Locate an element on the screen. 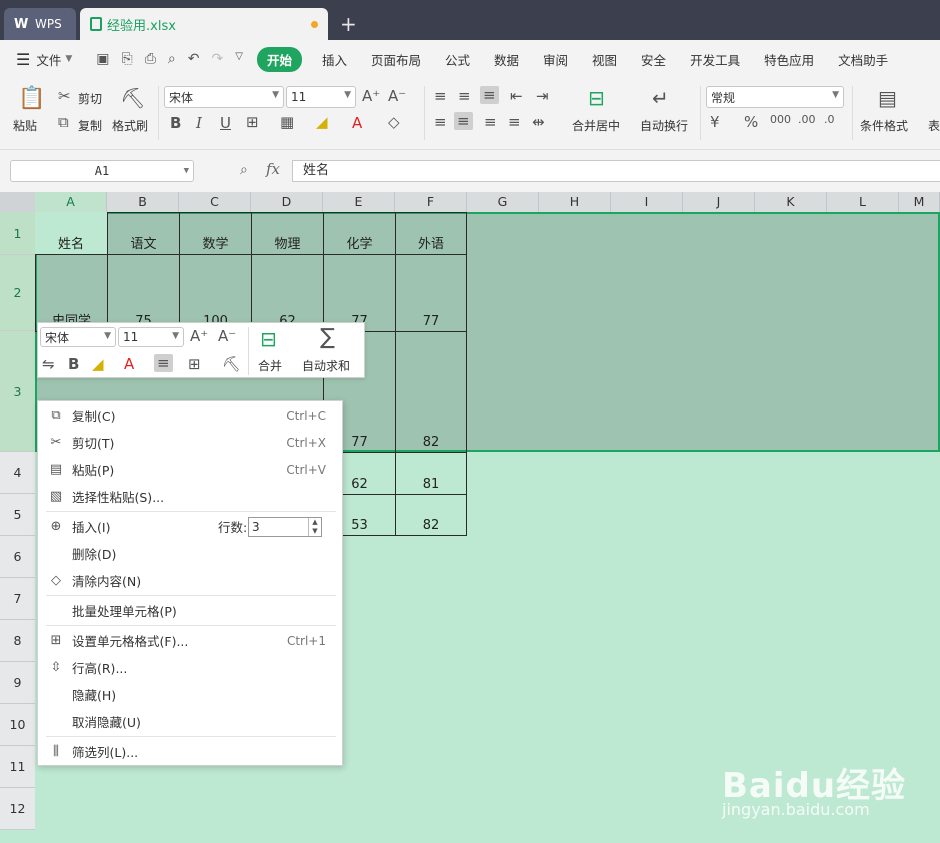 Image resolution: width=940 pixels, height=843 pixels. row-header-3: 3 is located at coordinates (17, 391).